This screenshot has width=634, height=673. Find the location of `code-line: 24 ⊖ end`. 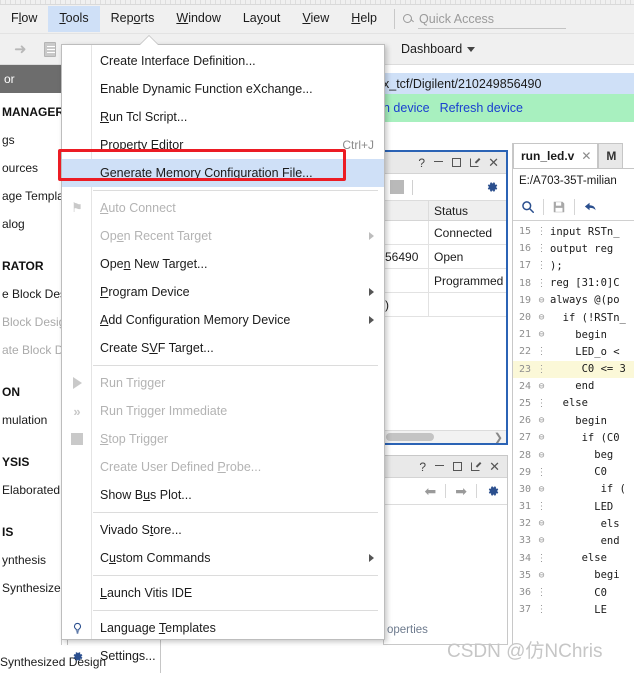

code-line: 24 ⊖ end is located at coordinates (573, 386).